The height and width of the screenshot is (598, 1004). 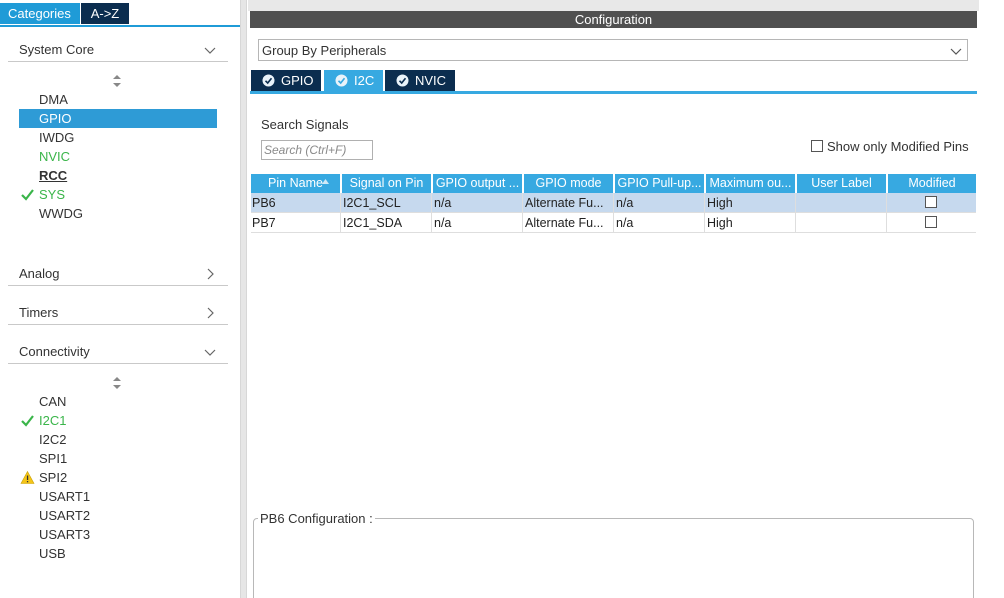 I want to click on tab-label: I2C, so click(x=364, y=80).